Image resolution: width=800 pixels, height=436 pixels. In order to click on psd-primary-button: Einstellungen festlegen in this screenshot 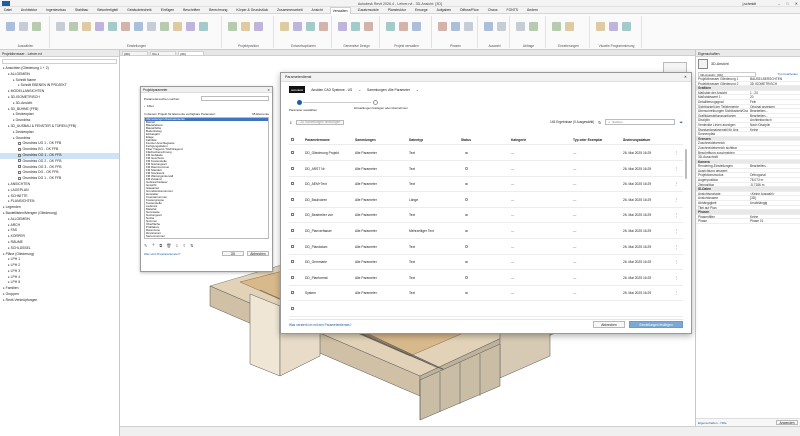, I will do `click(656, 324)`.